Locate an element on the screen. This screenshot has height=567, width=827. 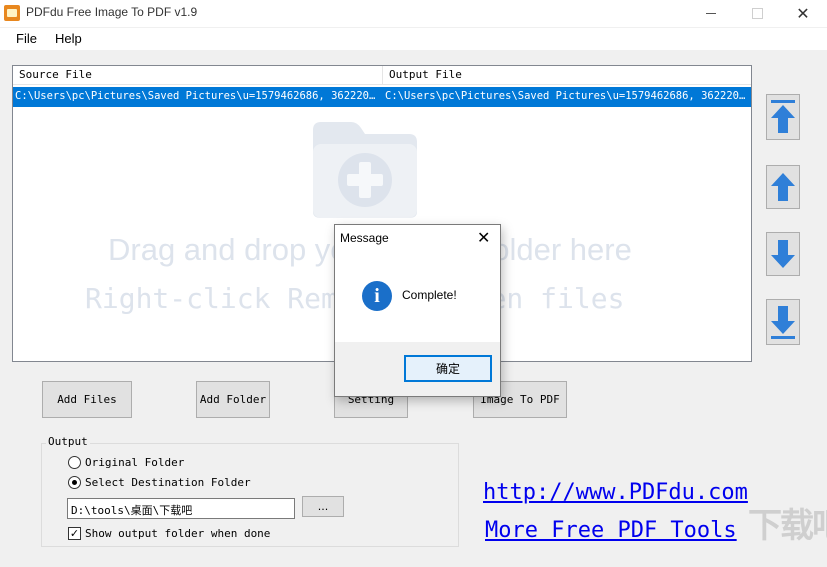
original-folder-label: Original Folder is located at coordinates (135, 462).